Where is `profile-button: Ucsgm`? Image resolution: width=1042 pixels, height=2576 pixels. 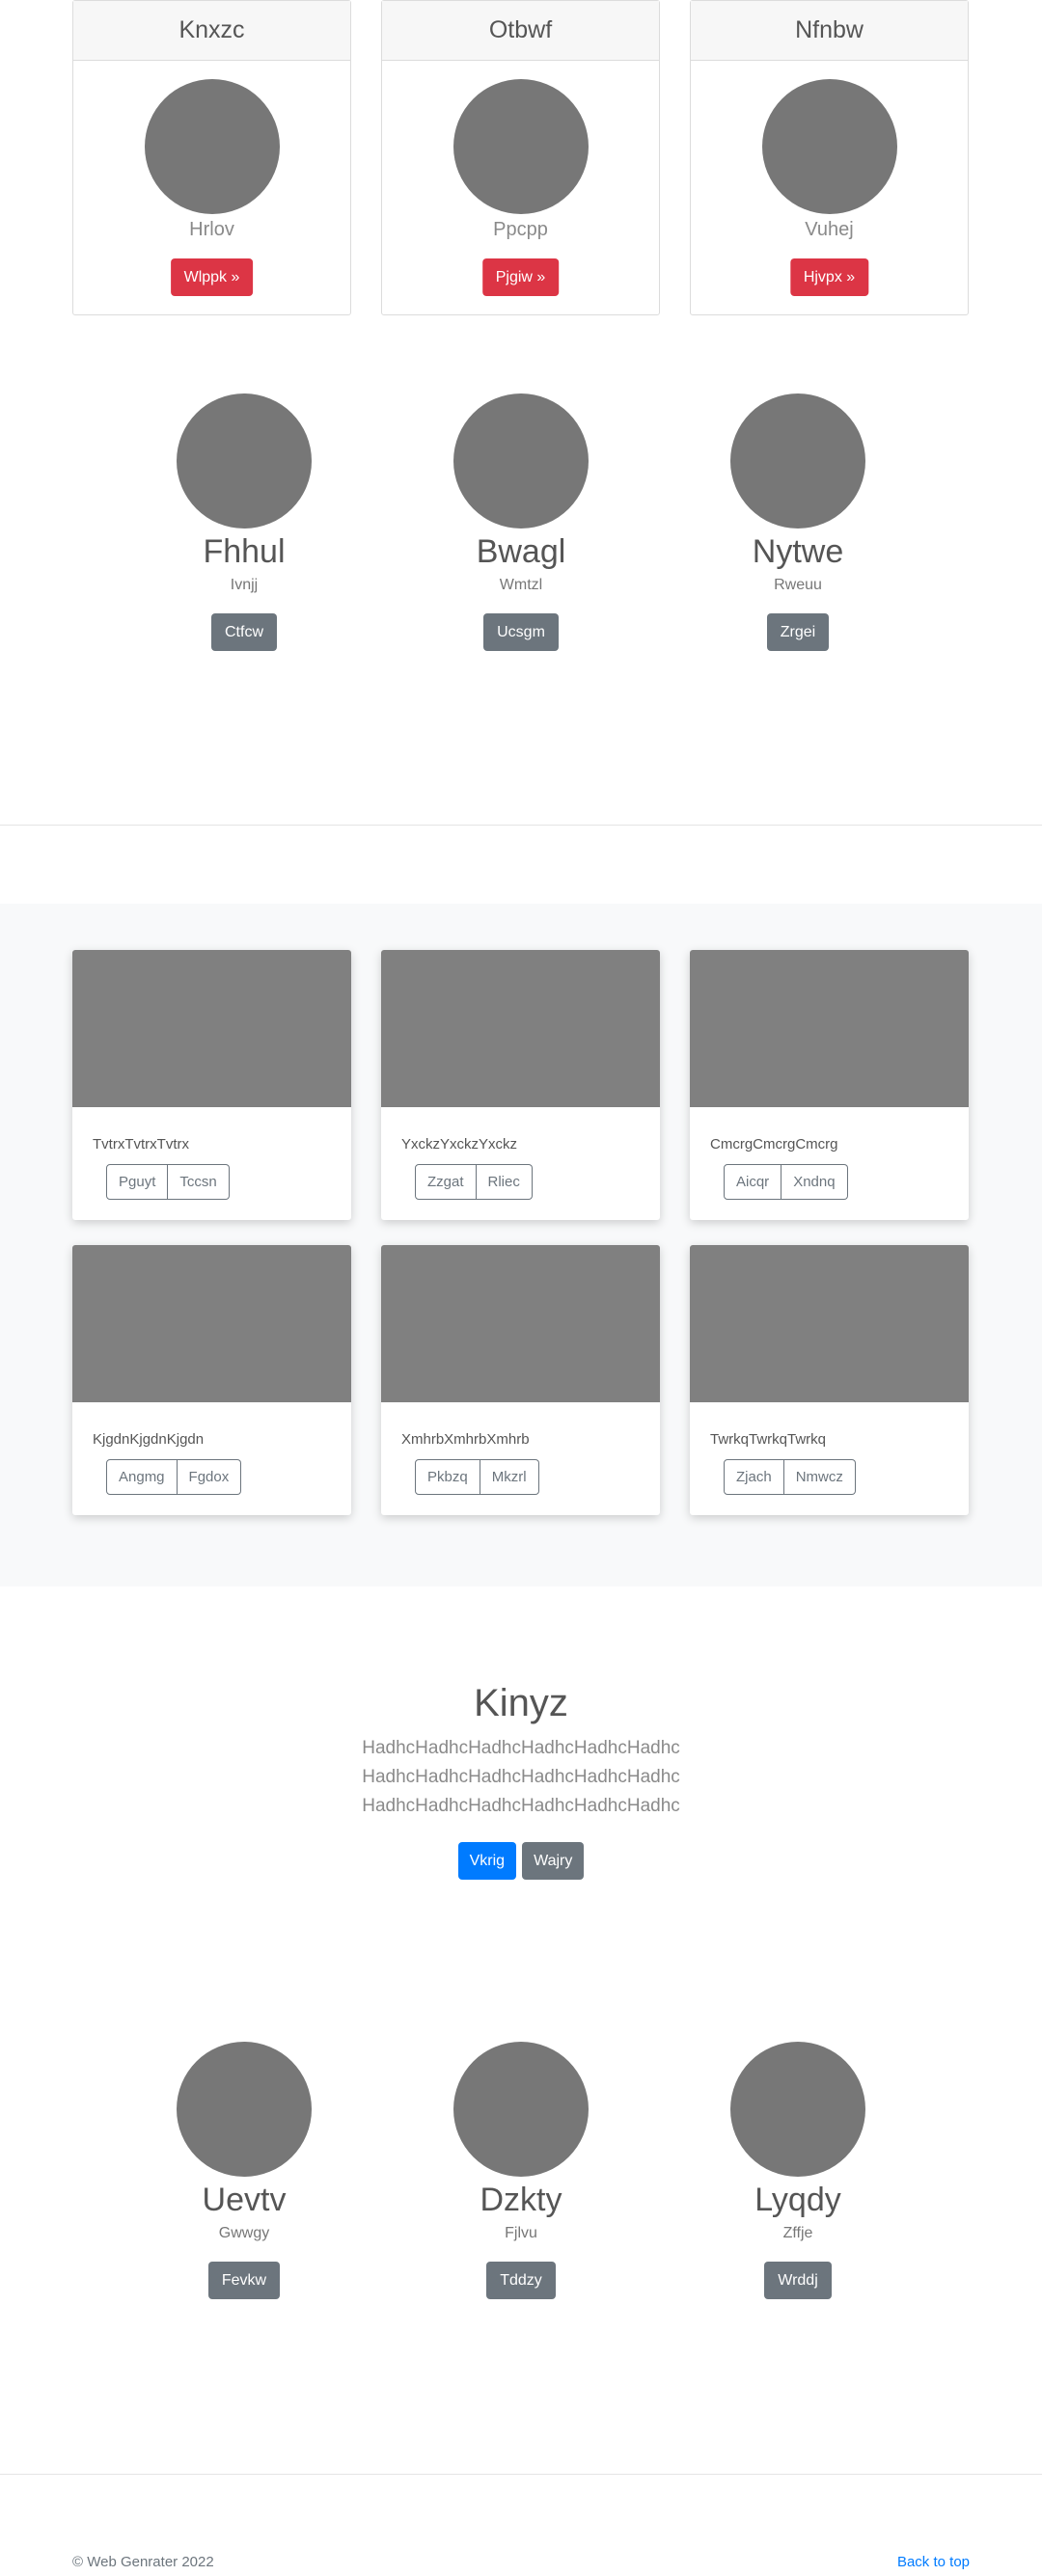 profile-button: Ucsgm is located at coordinates (521, 632).